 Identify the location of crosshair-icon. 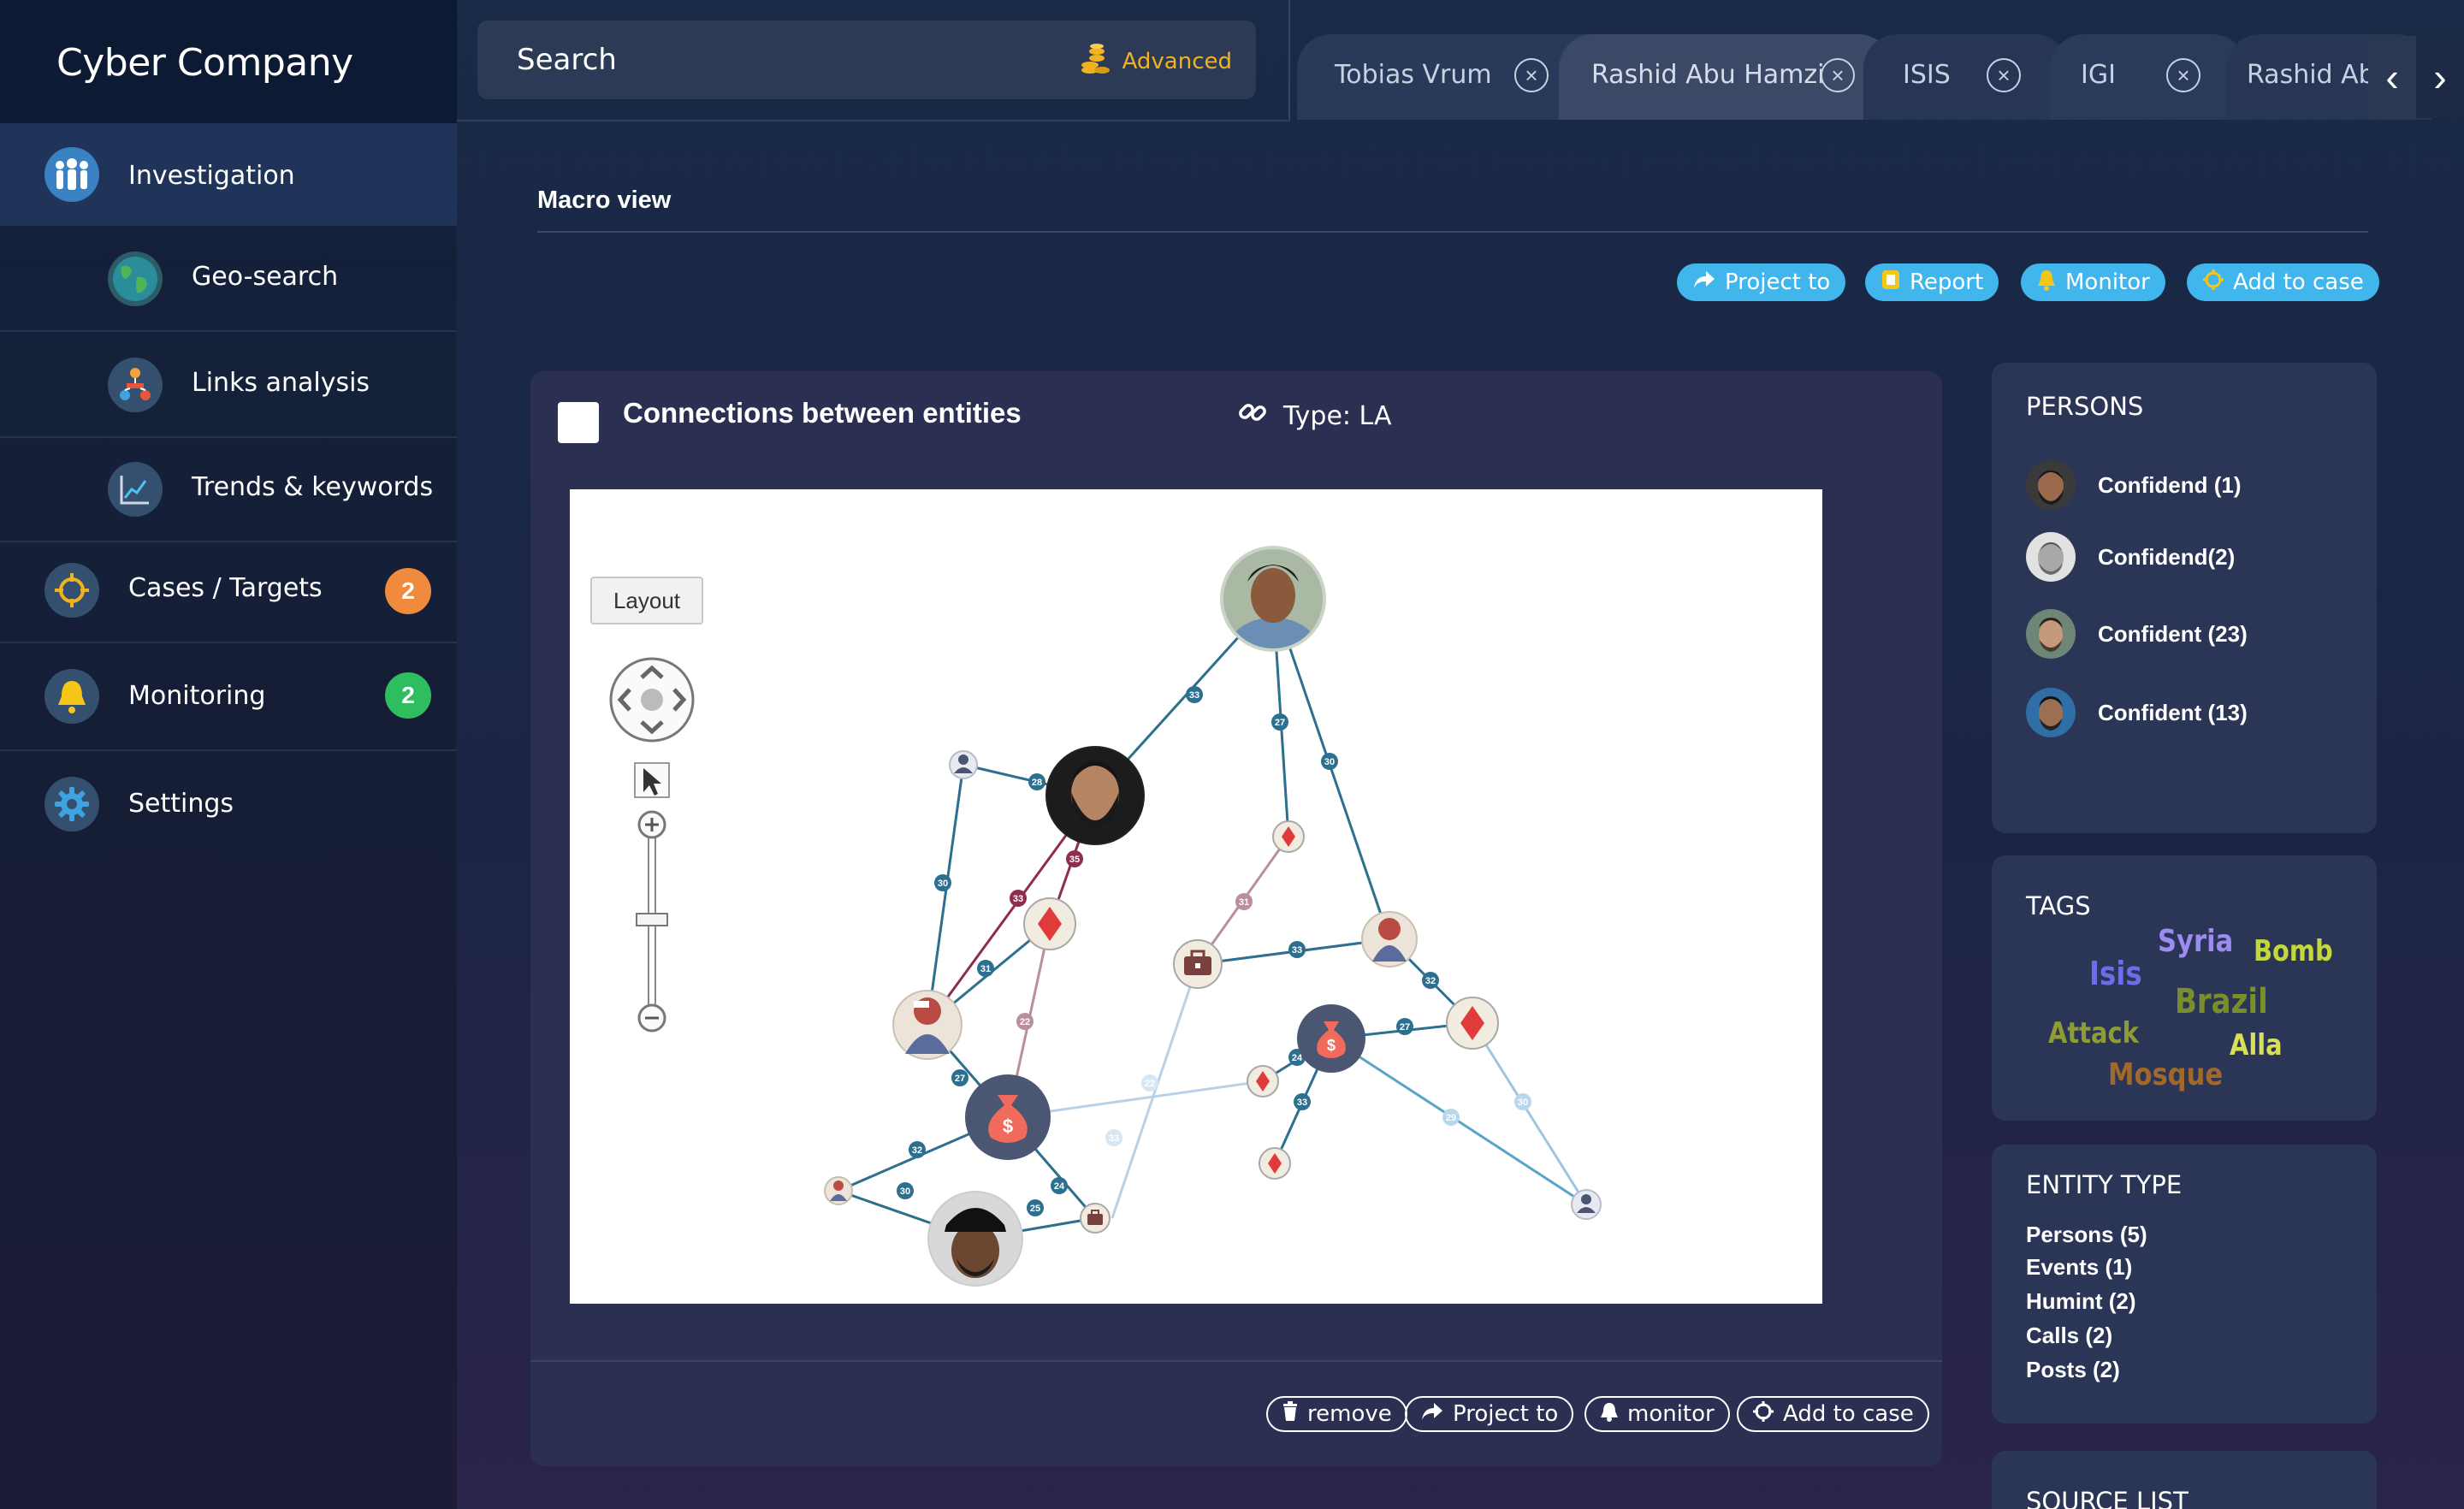
(1763, 1415).